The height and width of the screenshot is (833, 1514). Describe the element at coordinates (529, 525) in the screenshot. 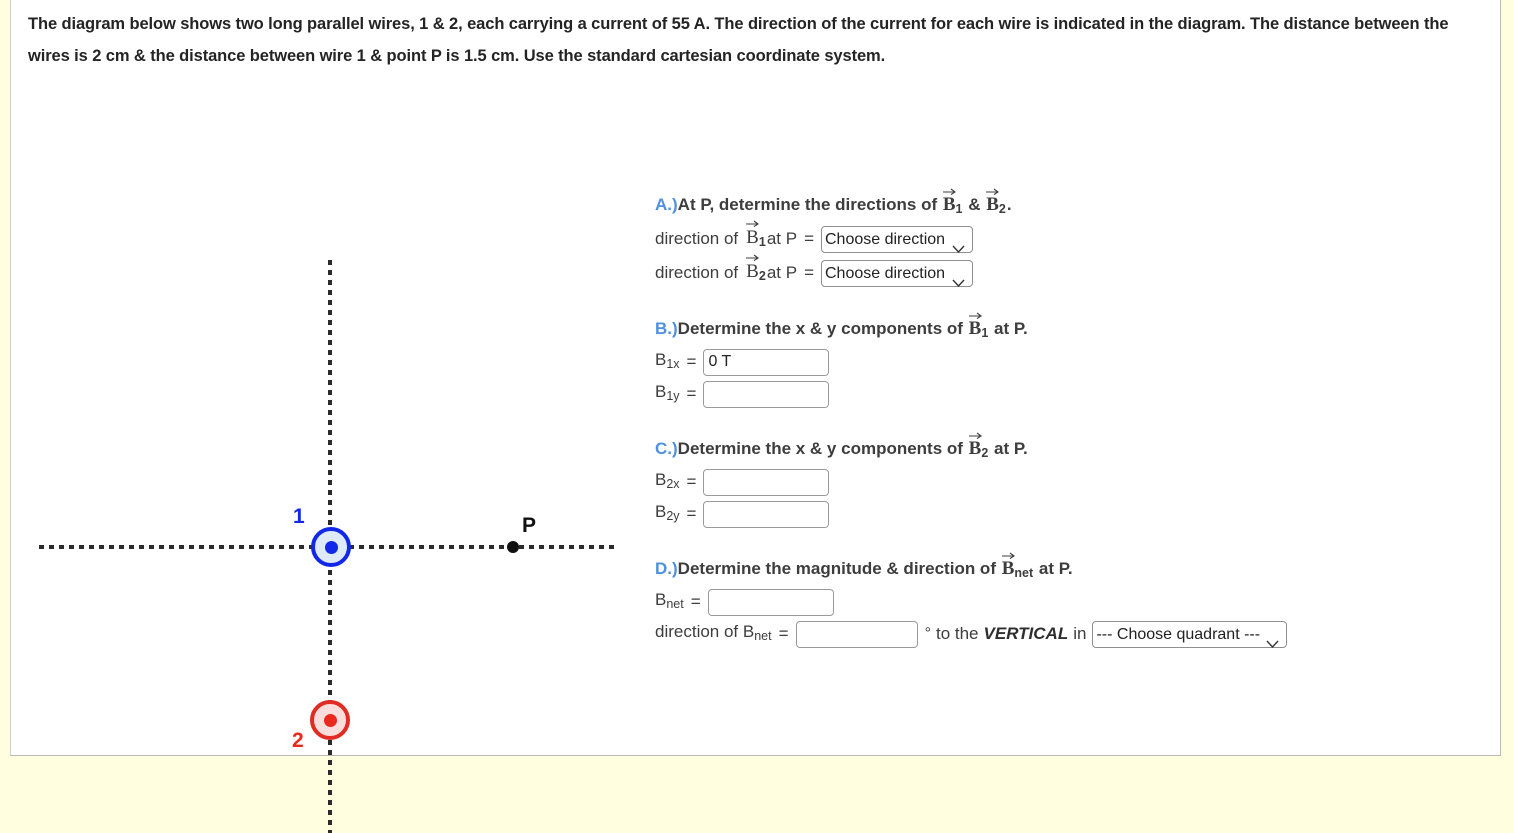

I see `point-p-label: P` at that location.